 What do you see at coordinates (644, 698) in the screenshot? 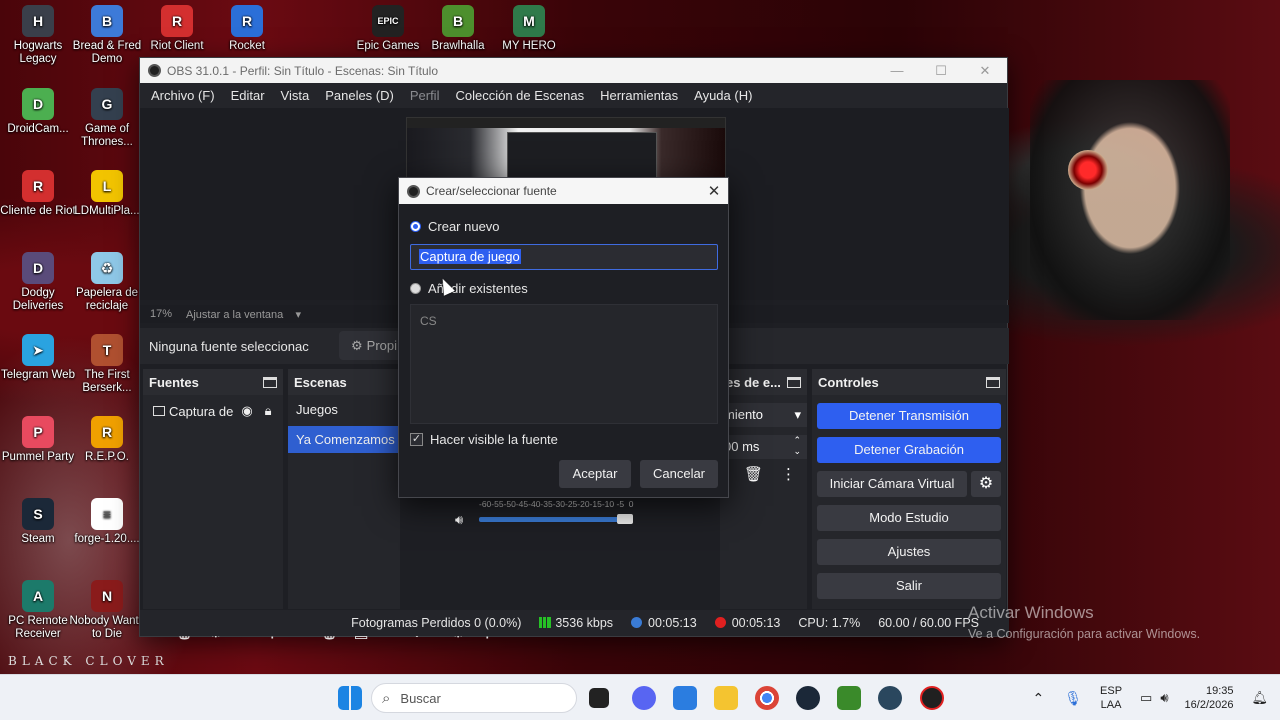
I see `discord-icon` at bounding box center [644, 698].